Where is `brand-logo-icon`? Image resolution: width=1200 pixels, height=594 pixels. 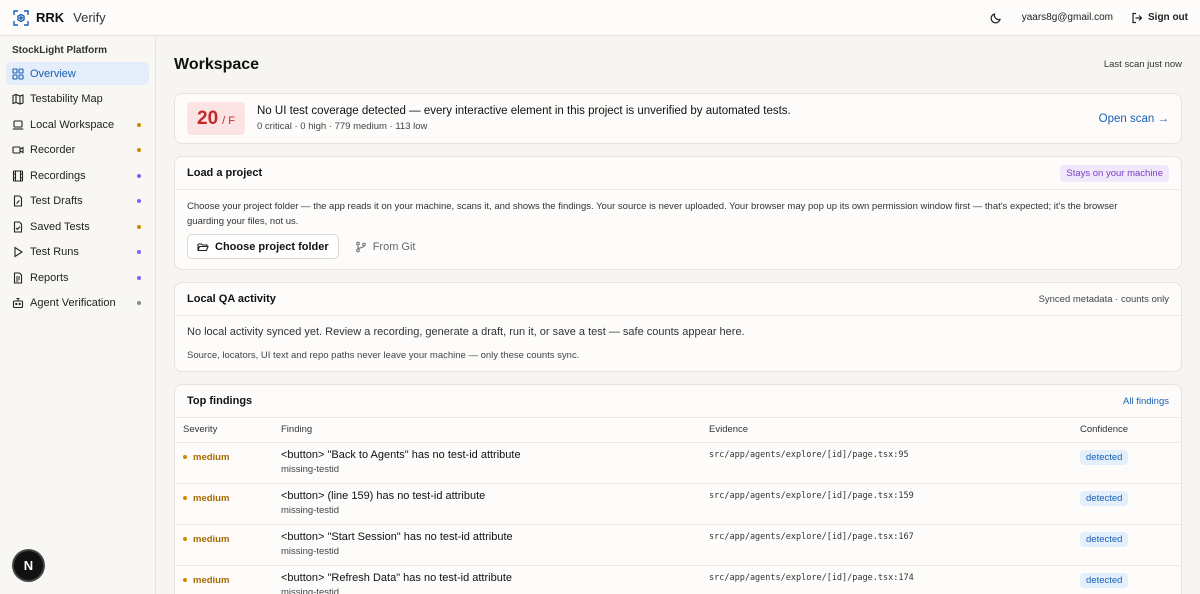 brand-logo-icon is located at coordinates (21, 18).